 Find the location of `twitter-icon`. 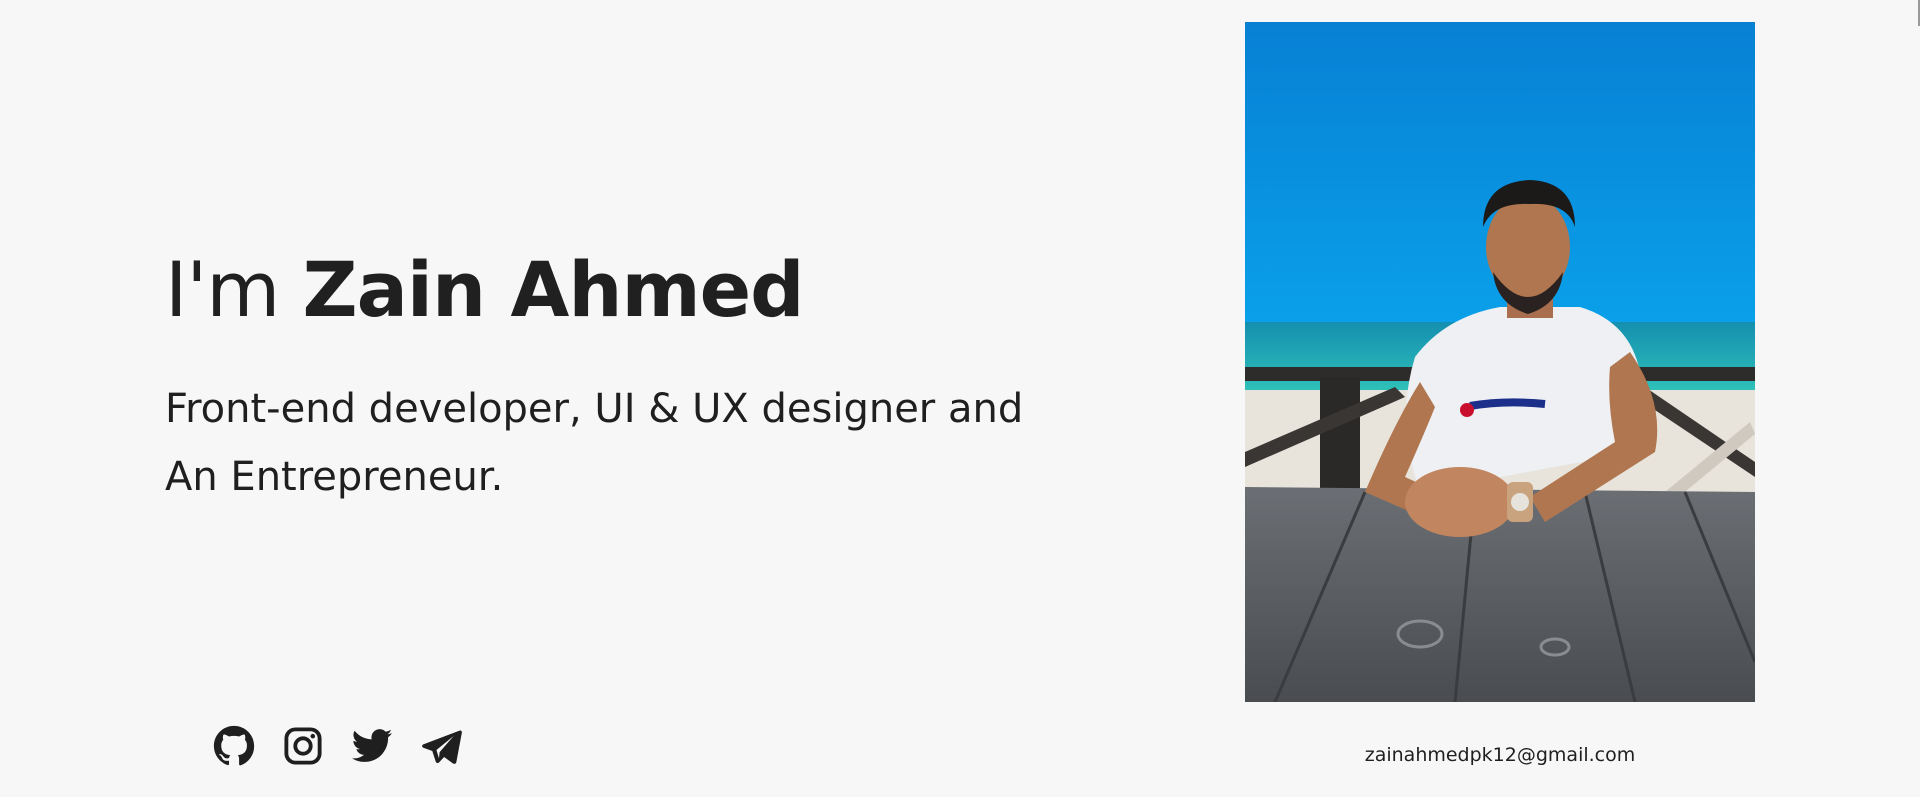

twitter-icon is located at coordinates (372, 745).